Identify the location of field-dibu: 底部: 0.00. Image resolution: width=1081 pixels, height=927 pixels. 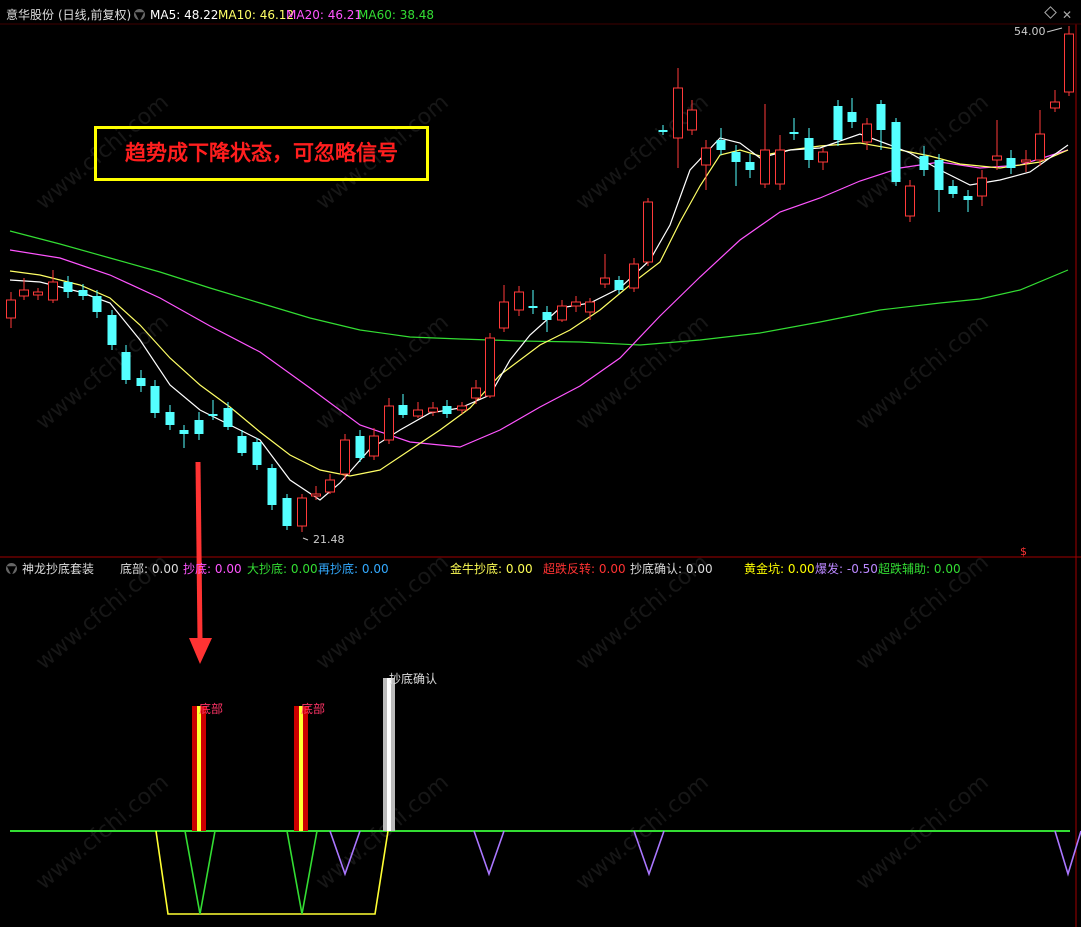
(149, 569).